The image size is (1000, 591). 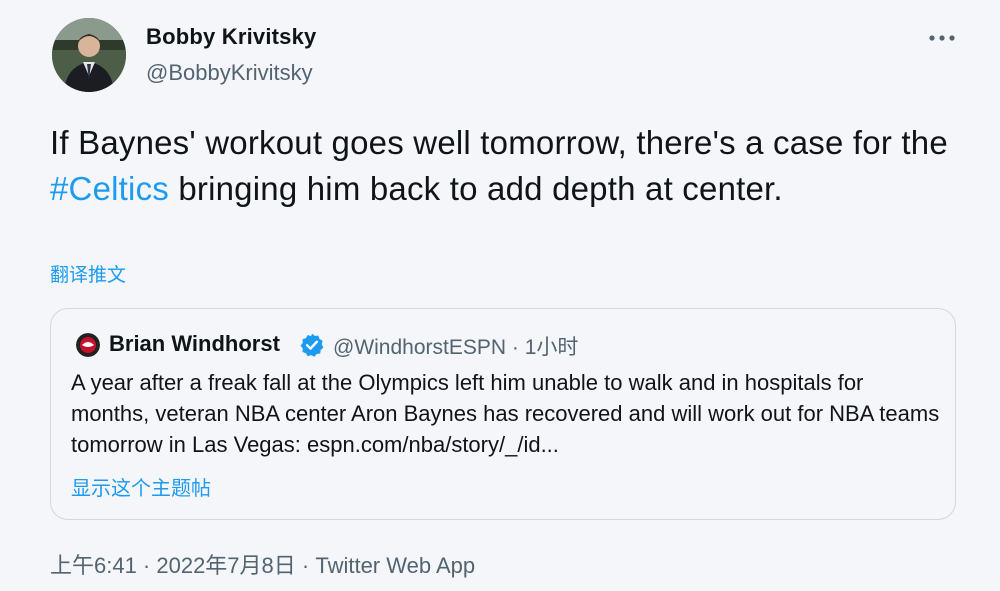 I want to click on translate-tweet-link: 翻译推文, so click(x=88, y=273).